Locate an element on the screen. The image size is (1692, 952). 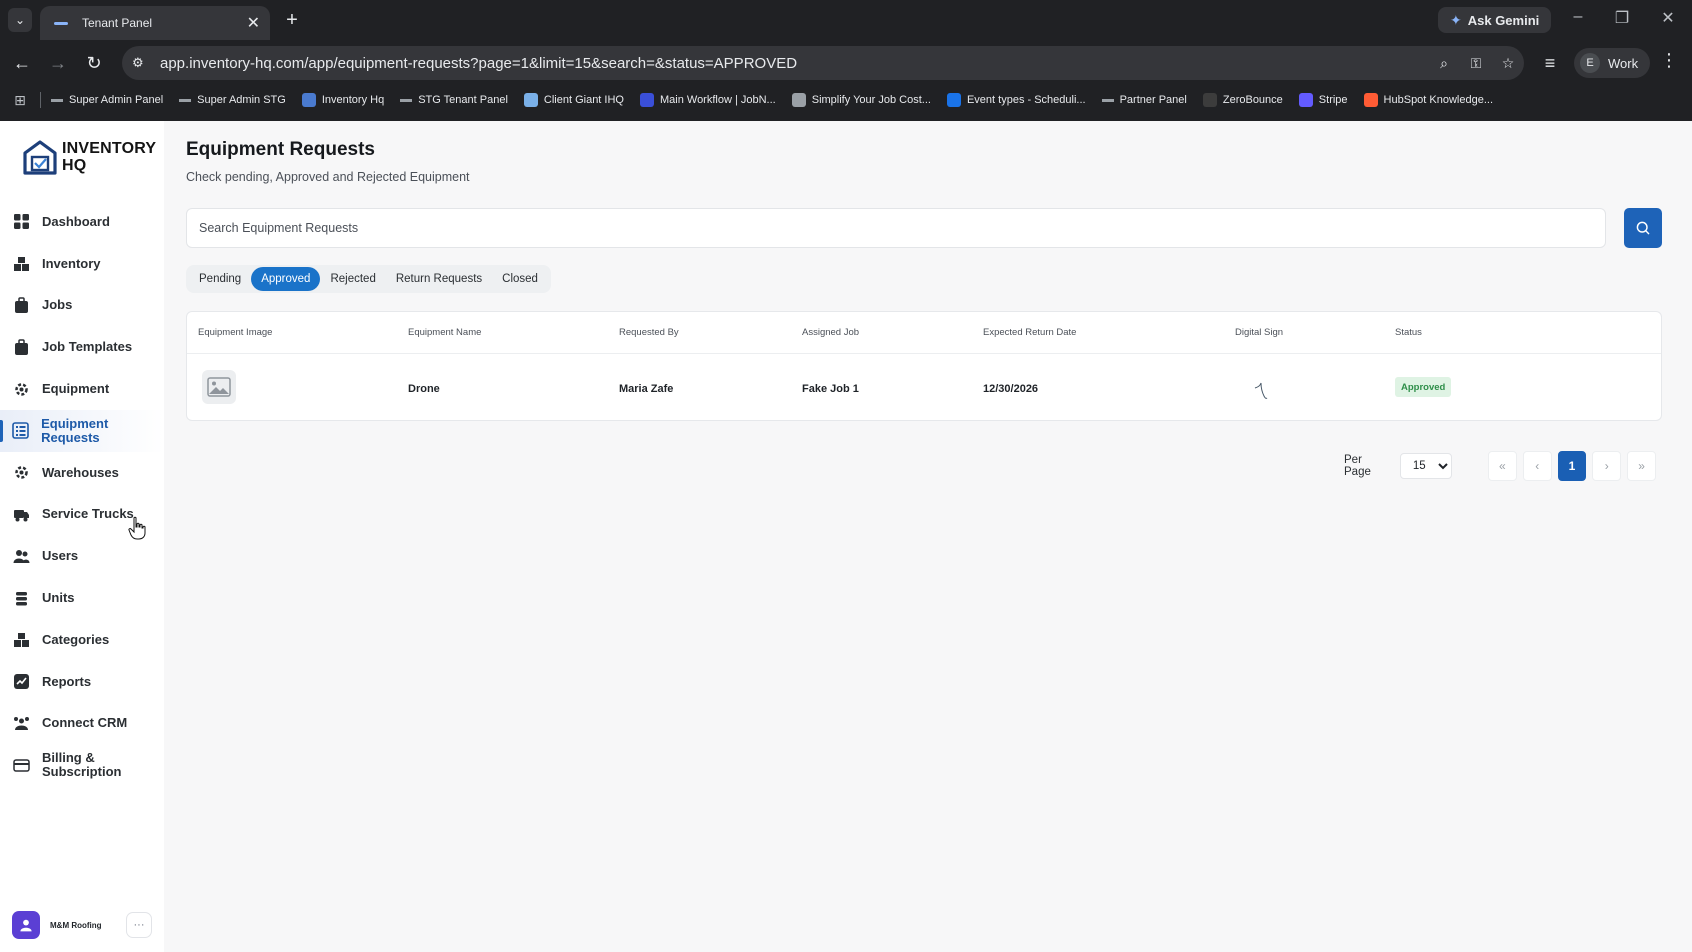
ask-gemini-button: ✦ Ask Gemini is located at coordinates (1495, 20).